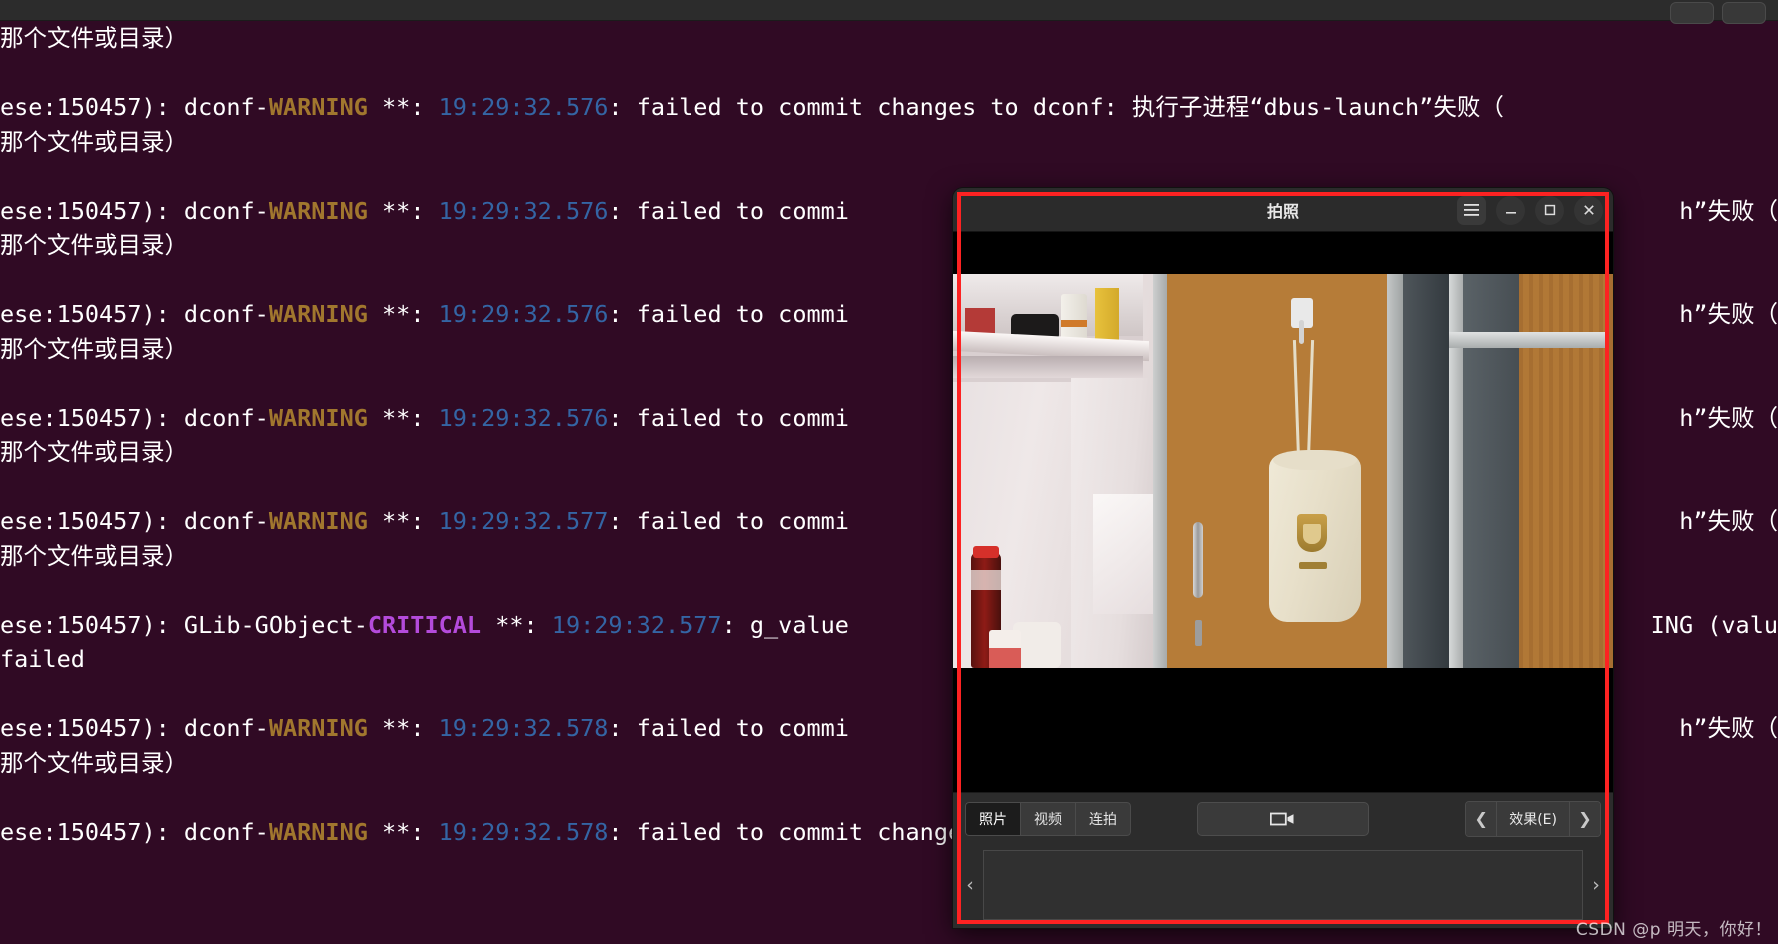 The width and height of the screenshot is (1778, 944). What do you see at coordinates (1074, 323) in the screenshot?
I see `scene-jar-label` at bounding box center [1074, 323].